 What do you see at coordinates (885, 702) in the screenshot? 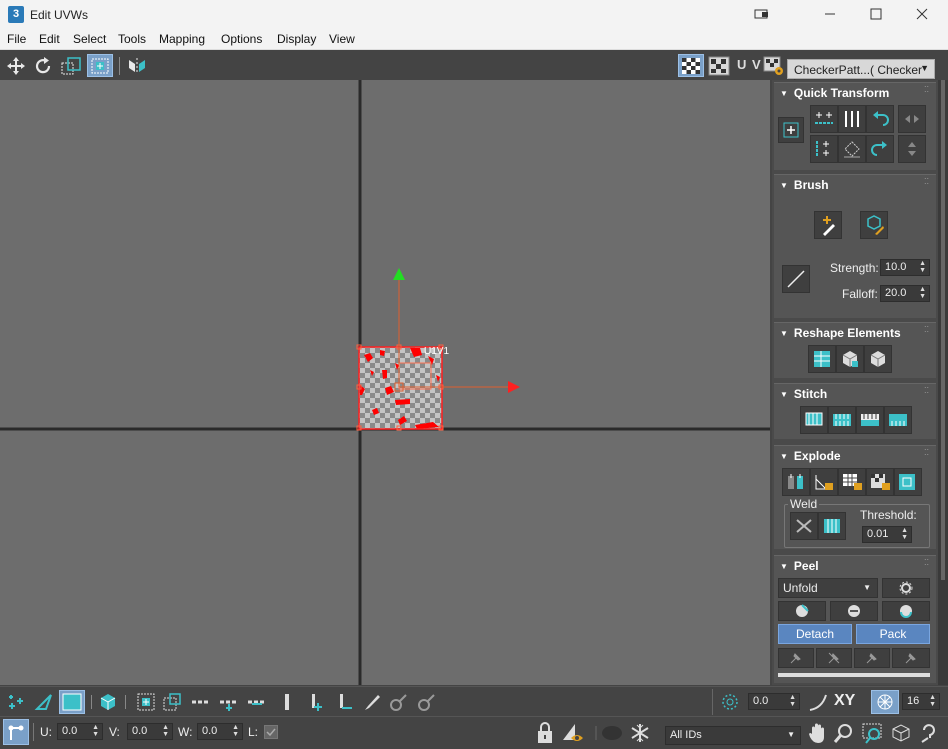
I see `grid-snap-icon` at bounding box center [885, 702].